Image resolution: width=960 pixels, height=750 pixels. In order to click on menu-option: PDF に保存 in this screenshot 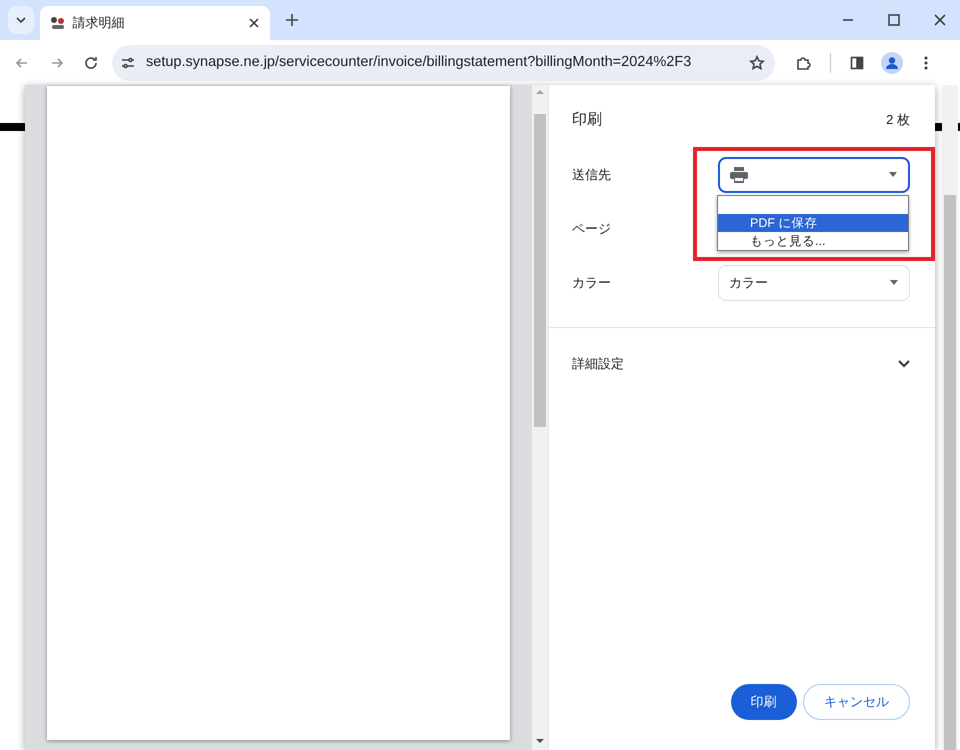, I will do `click(813, 223)`.